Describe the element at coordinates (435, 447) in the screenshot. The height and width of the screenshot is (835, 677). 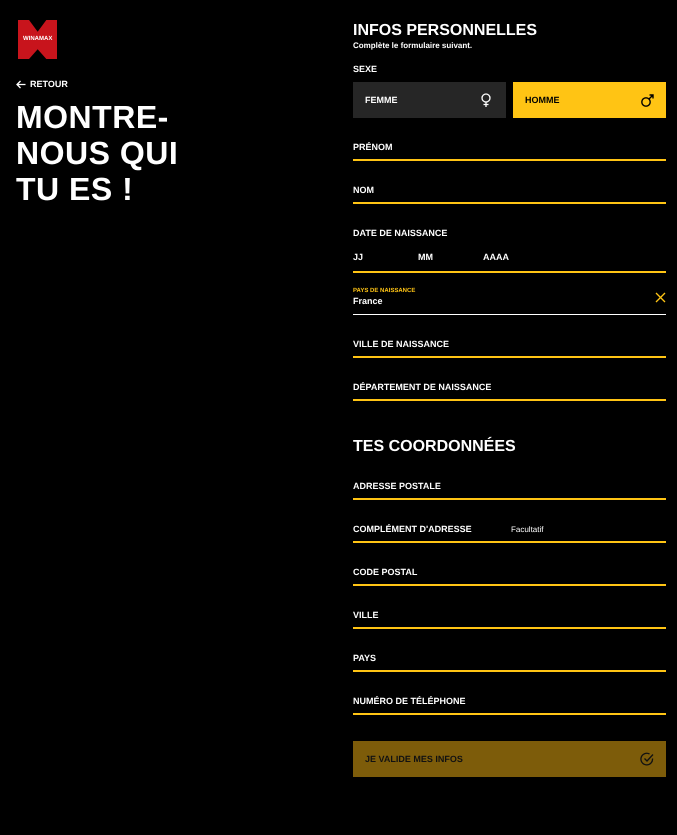
I see `section-title: TES COORDONNÉES` at that location.